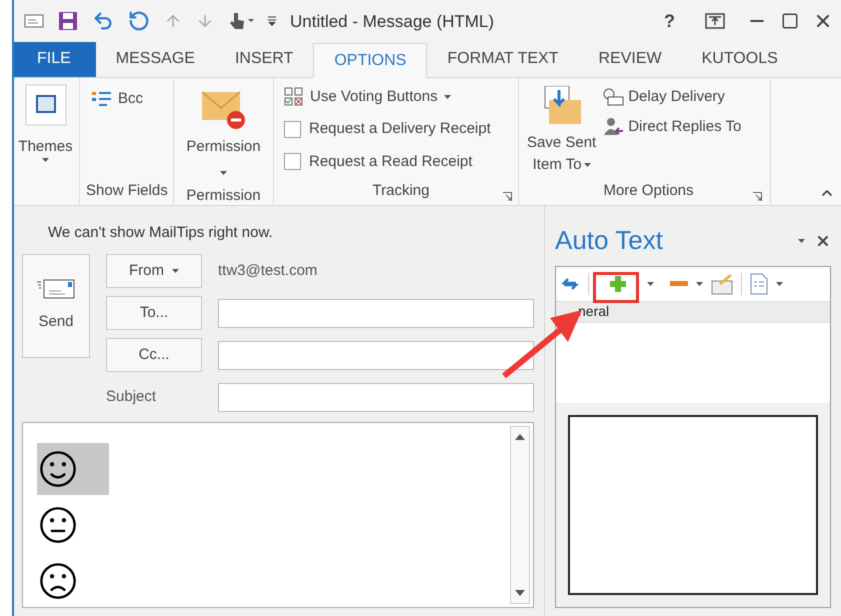 This screenshot has width=841, height=616. I want to click on group-label: Permission, so click(223, 196).